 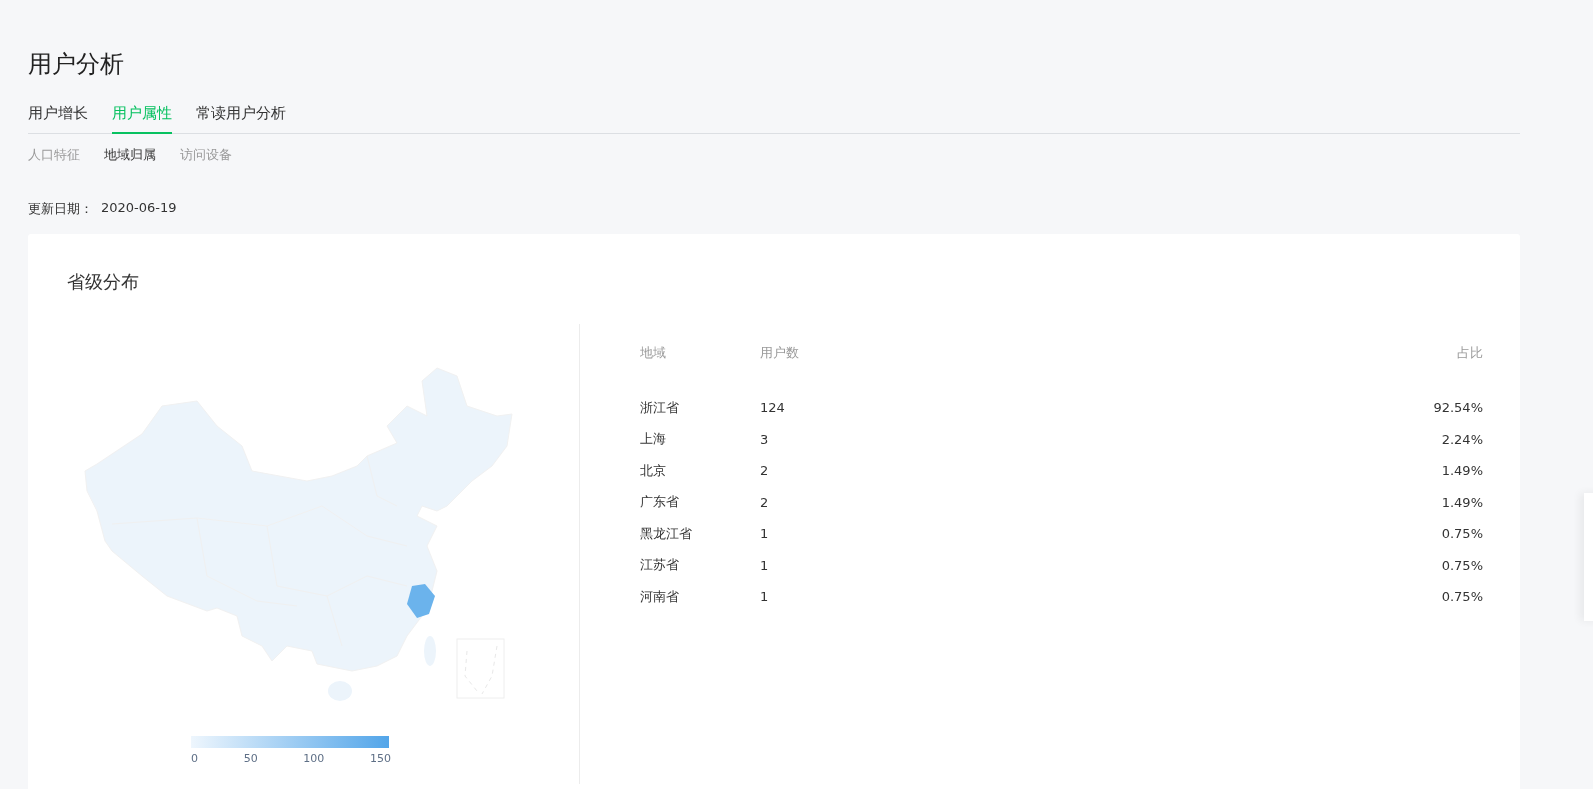 I want to click on table-cell-text: 2.24%, so click(x=1461, y=439).